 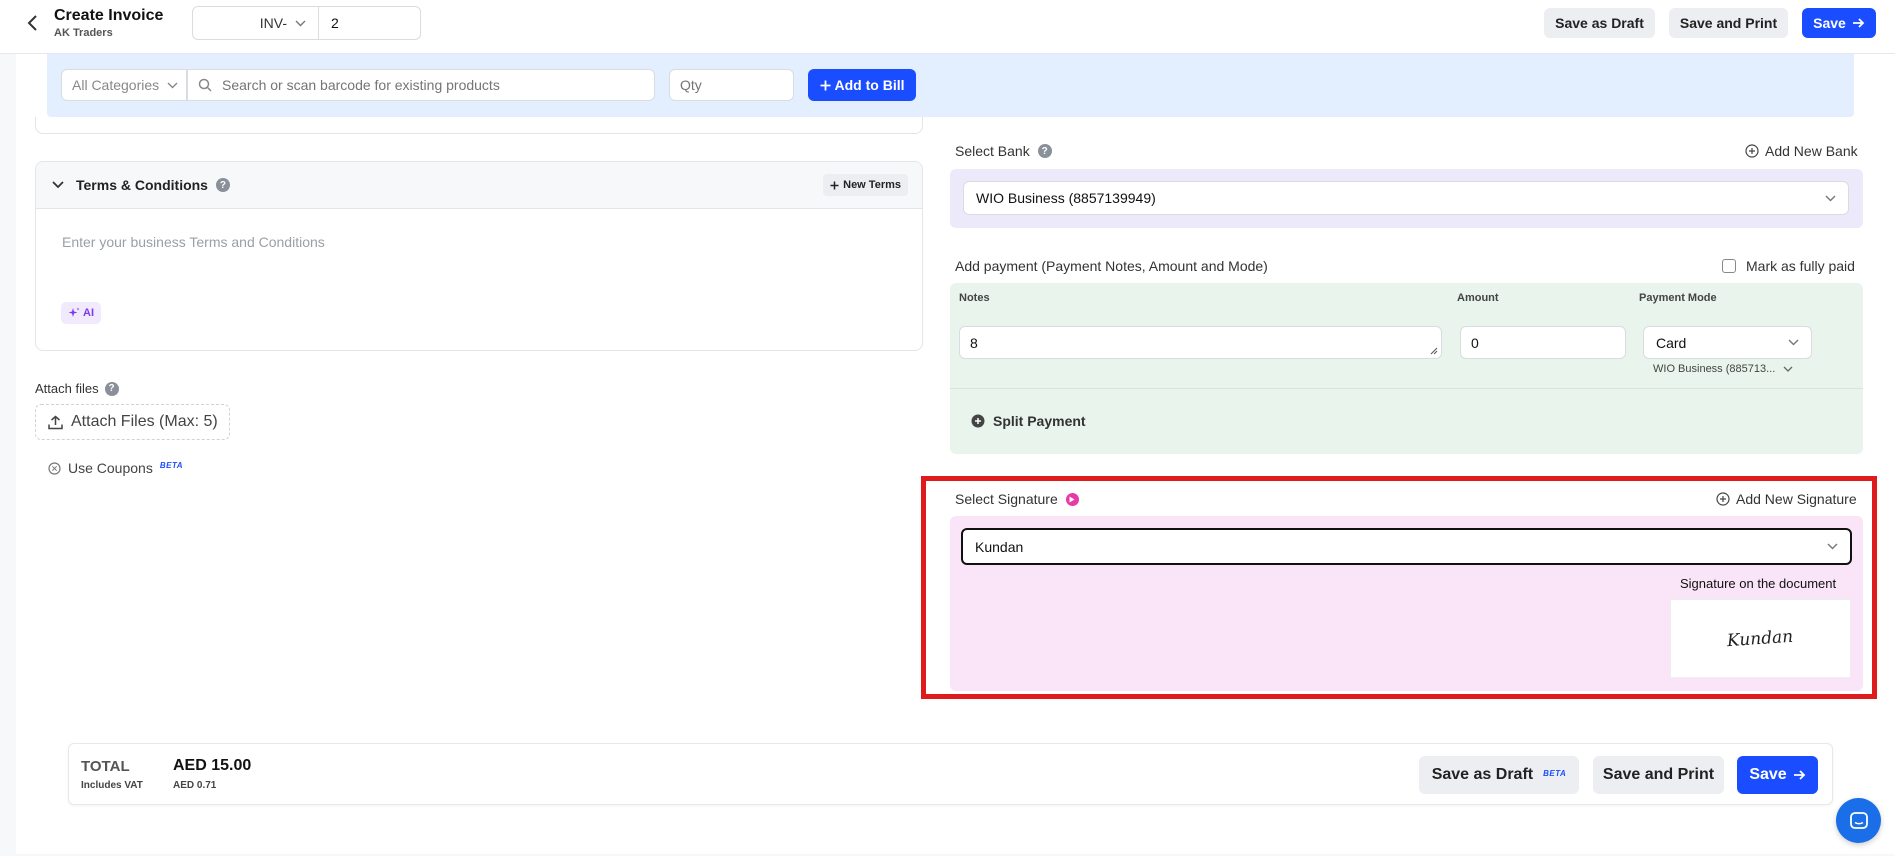 I want to click on payment-notes-field: 8, so click(x=1200, y=342).